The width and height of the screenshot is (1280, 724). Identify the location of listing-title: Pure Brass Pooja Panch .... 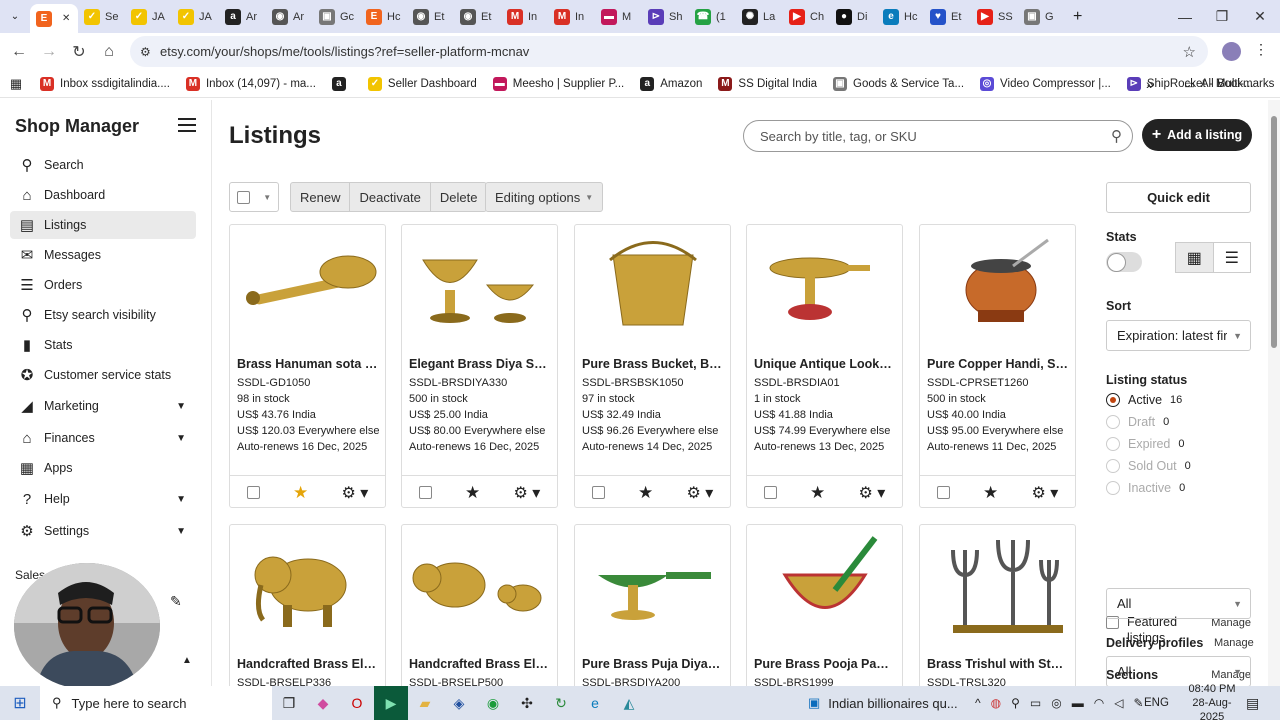
(824, 664).